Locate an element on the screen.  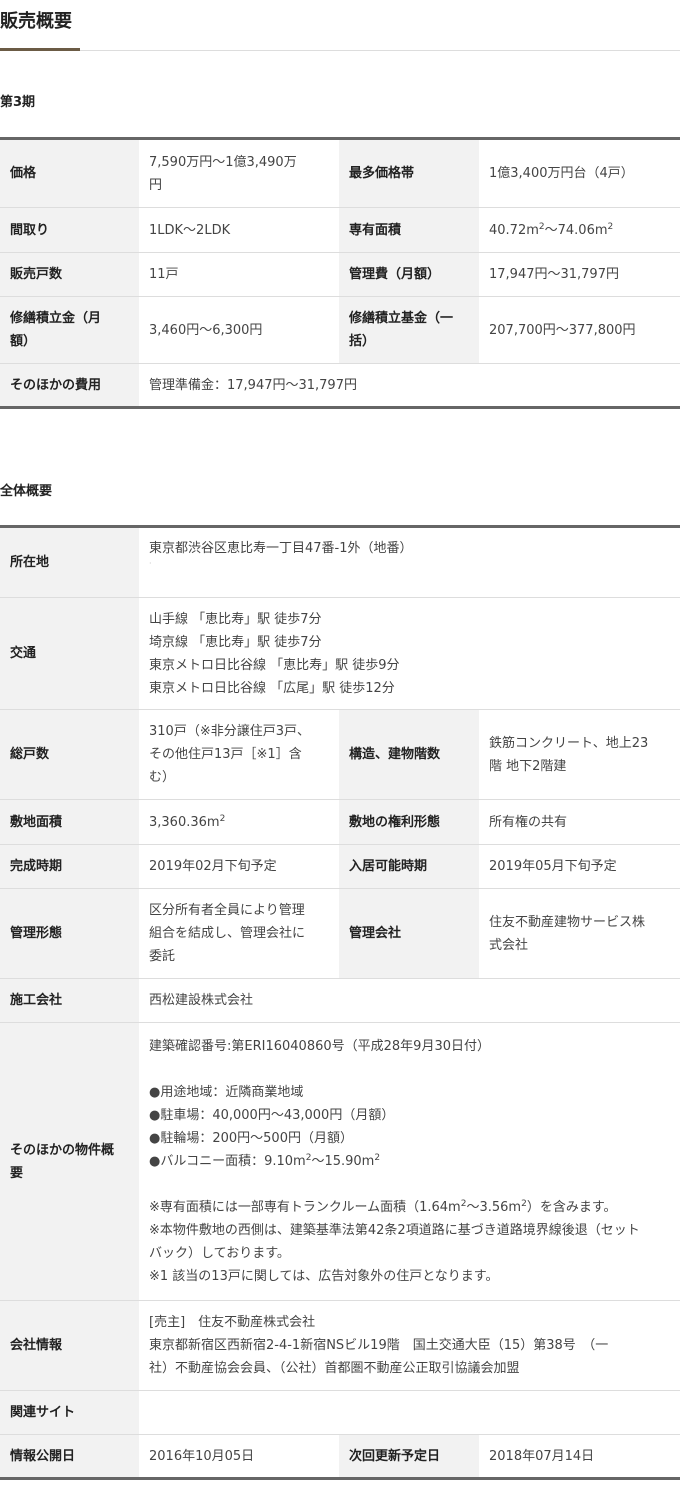
repair-fund-value: 207,700円～377,800円 is located at coordinates (579, 330).